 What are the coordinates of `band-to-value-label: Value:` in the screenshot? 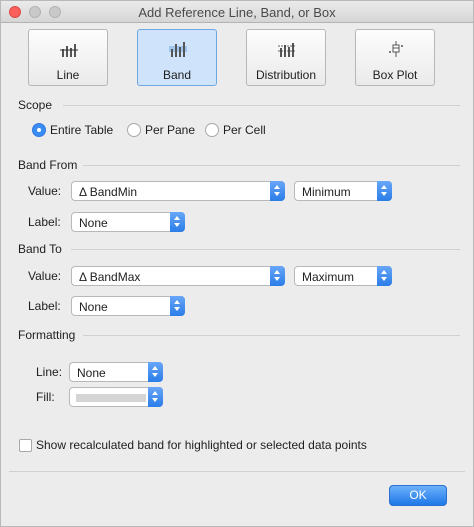 It's located at (45, 276).